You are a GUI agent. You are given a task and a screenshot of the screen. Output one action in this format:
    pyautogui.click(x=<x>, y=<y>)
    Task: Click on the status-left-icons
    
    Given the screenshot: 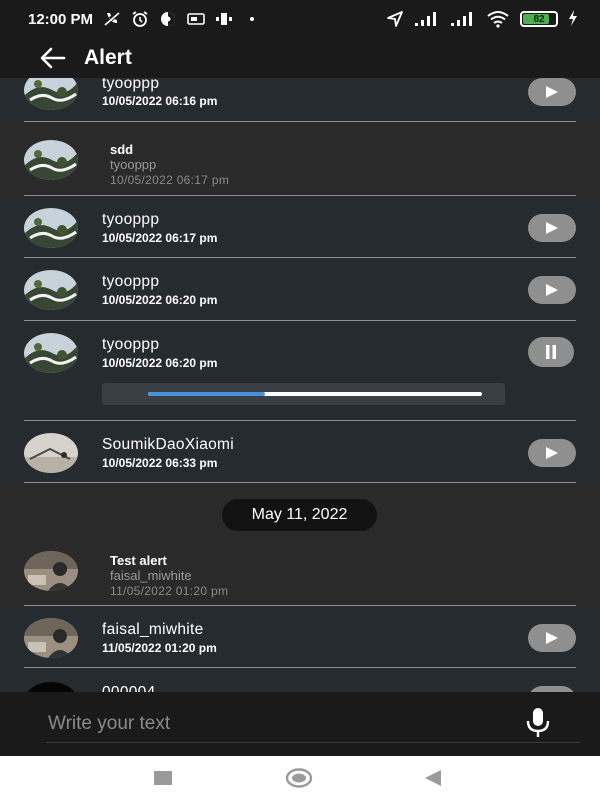 What is the action you would take?
    pyautogui.click(x=182, y=19)
    